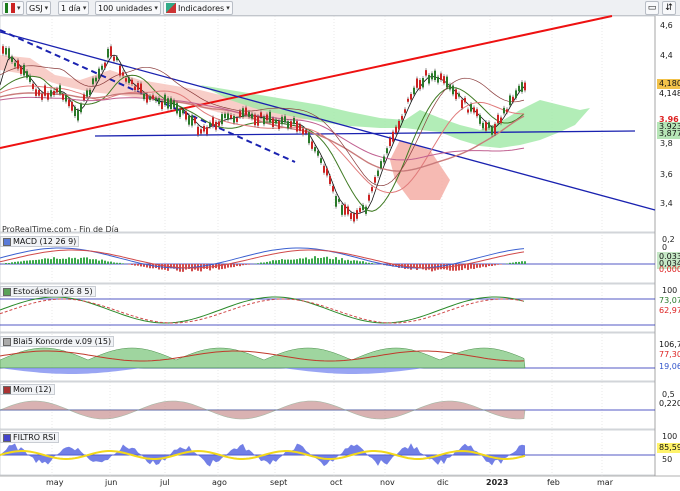  I want to click on macd-panel-label: MACD (12 26 9), so click(40, 241).